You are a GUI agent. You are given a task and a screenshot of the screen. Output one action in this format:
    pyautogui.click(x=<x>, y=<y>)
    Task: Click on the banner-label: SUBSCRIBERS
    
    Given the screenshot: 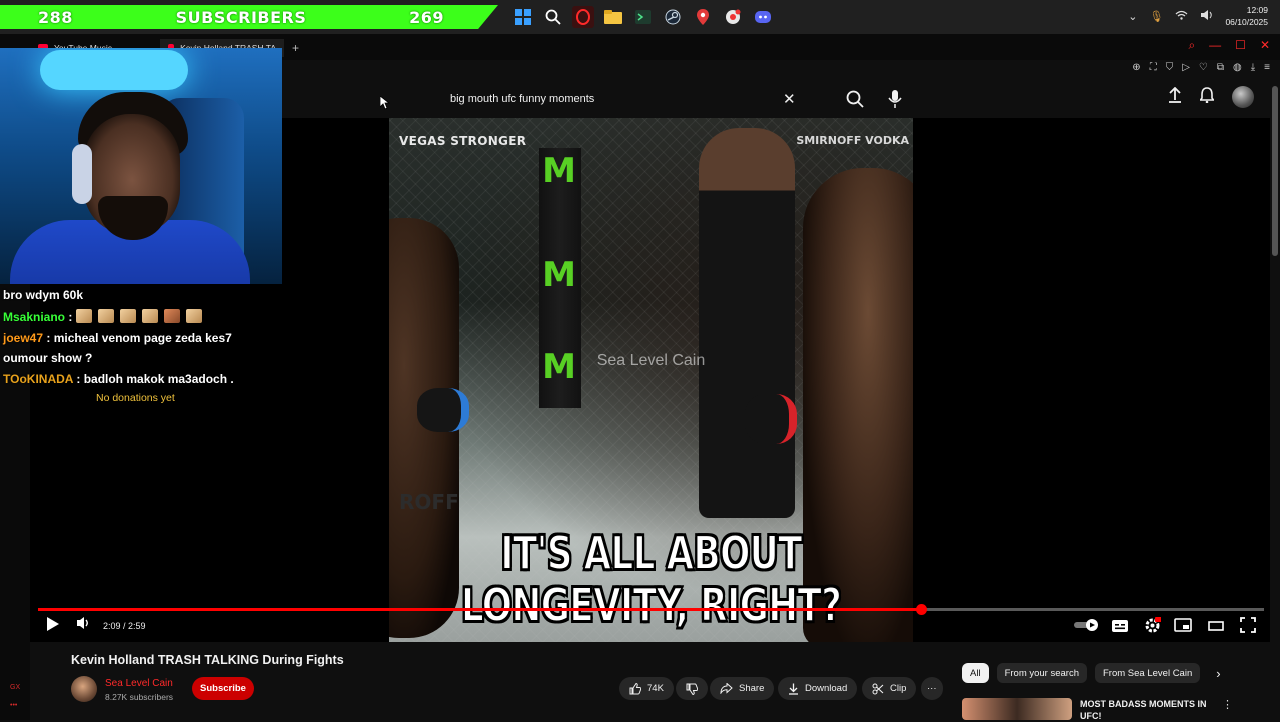 What is the action you would take?
    pyautogui.click(x=241, y=17)
    